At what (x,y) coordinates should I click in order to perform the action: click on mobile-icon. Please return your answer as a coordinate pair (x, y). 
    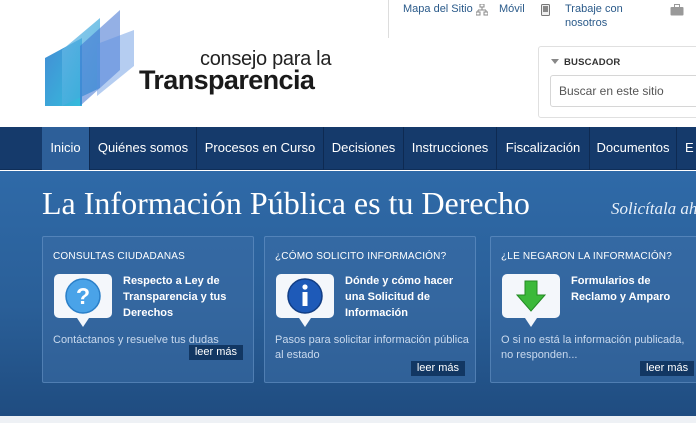
    Looking at the image, I should click on (545, 10).